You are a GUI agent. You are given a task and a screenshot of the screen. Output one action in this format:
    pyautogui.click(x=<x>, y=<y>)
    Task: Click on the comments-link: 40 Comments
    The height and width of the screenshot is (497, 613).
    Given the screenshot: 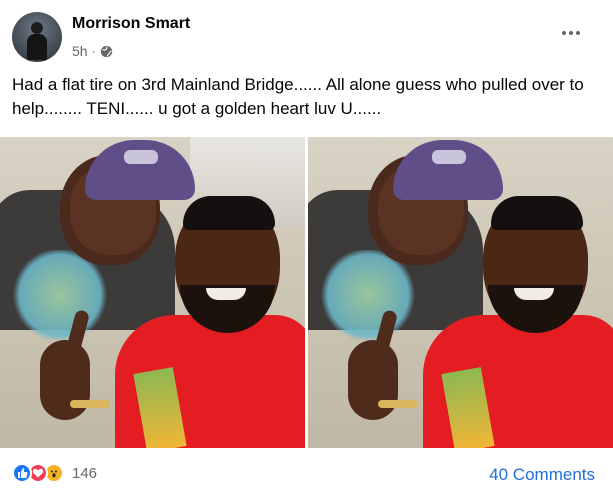 What is the action you would take?
    pyautogui.click(x=542, y=475)
    